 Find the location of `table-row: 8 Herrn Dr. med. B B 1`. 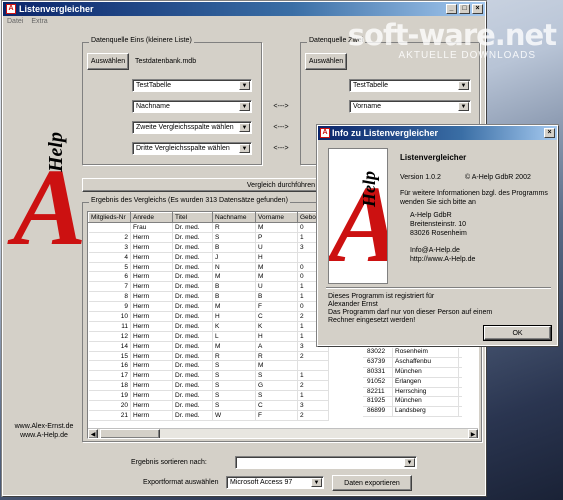

table-row: 8 Herrn Dr. med. B B 1 is located at coordinates (208, 297).